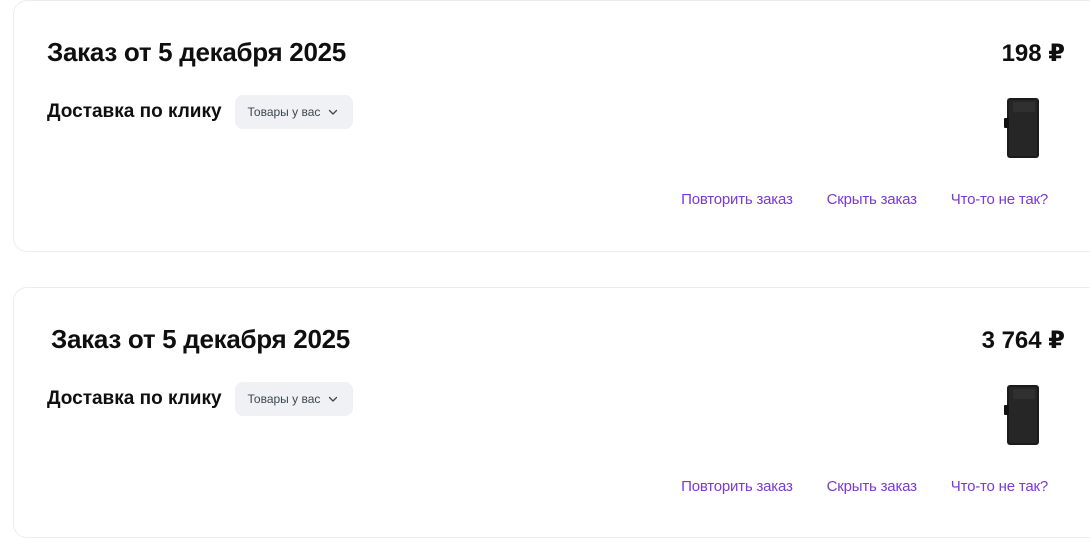 The width and height of the screenshot is (1090, 540). What do you see at coordinates (1033, 53) in the screenshot?
I see `order-price: 198 ₽` at bounding box center [1033, 53].